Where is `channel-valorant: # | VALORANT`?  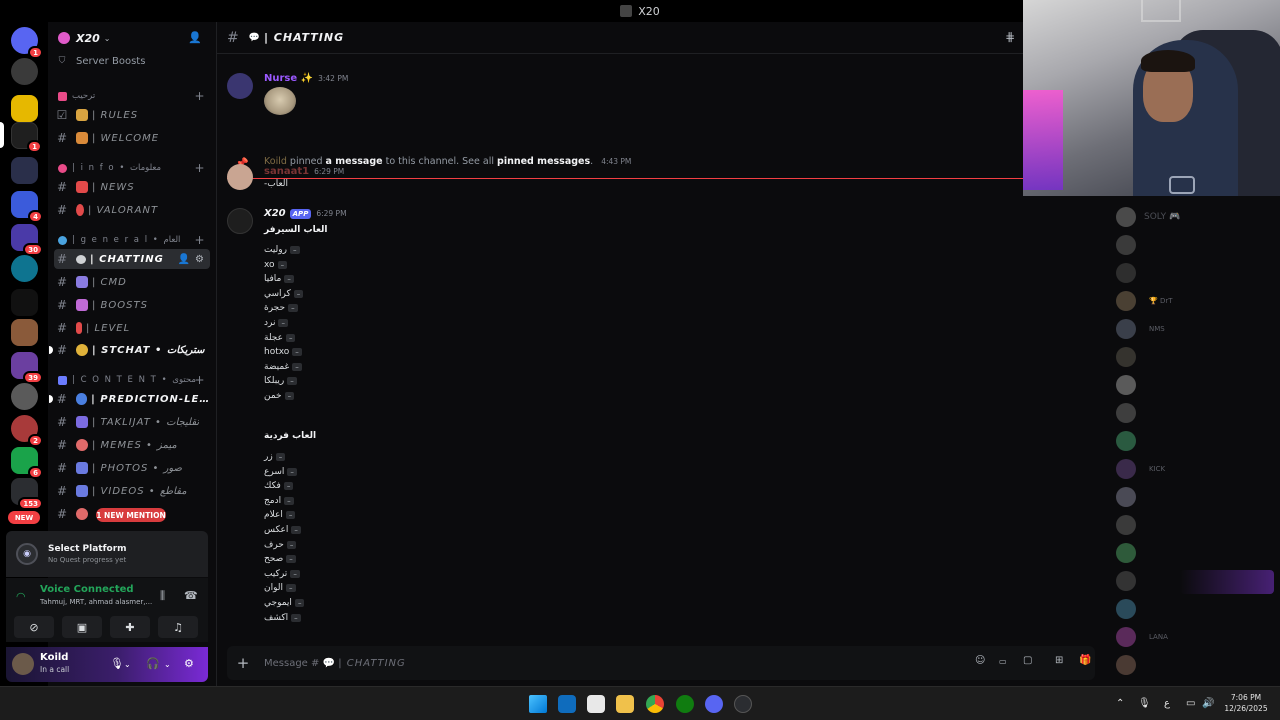
channel-valorant: # | VALORANT is located at coordinates (132, 210).